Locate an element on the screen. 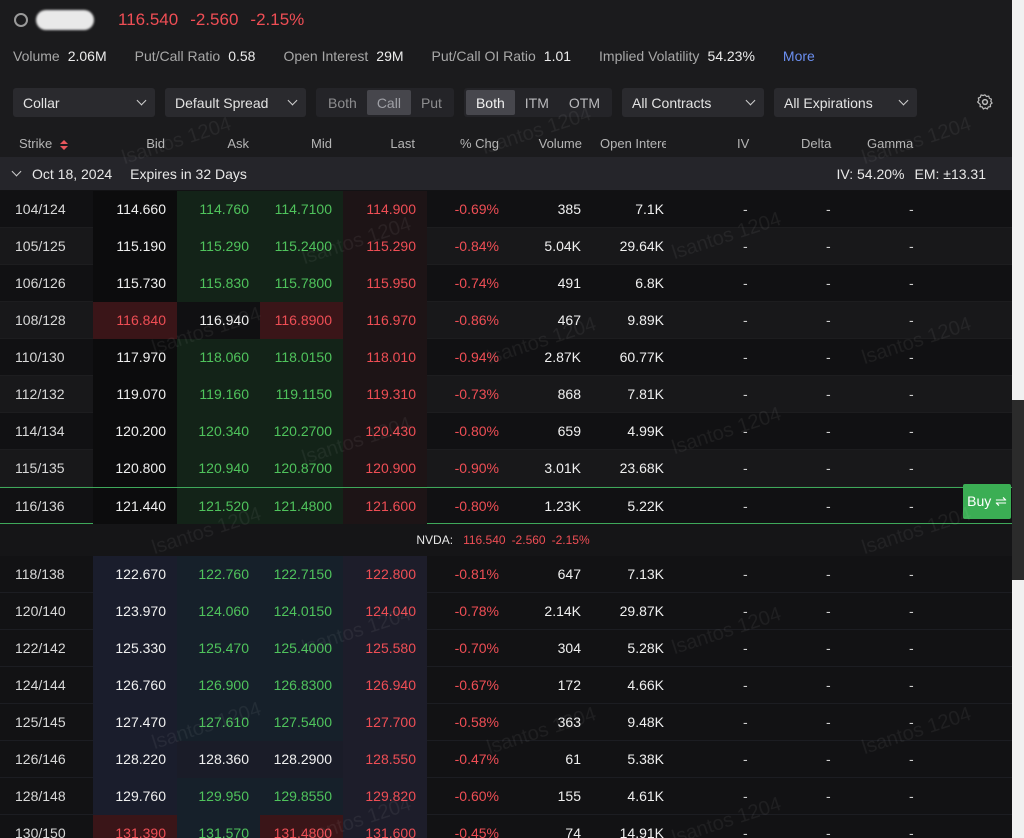 This screenshot has width=1024, height=838. col-delta-header: Delta is located at coordinates (816, 143).